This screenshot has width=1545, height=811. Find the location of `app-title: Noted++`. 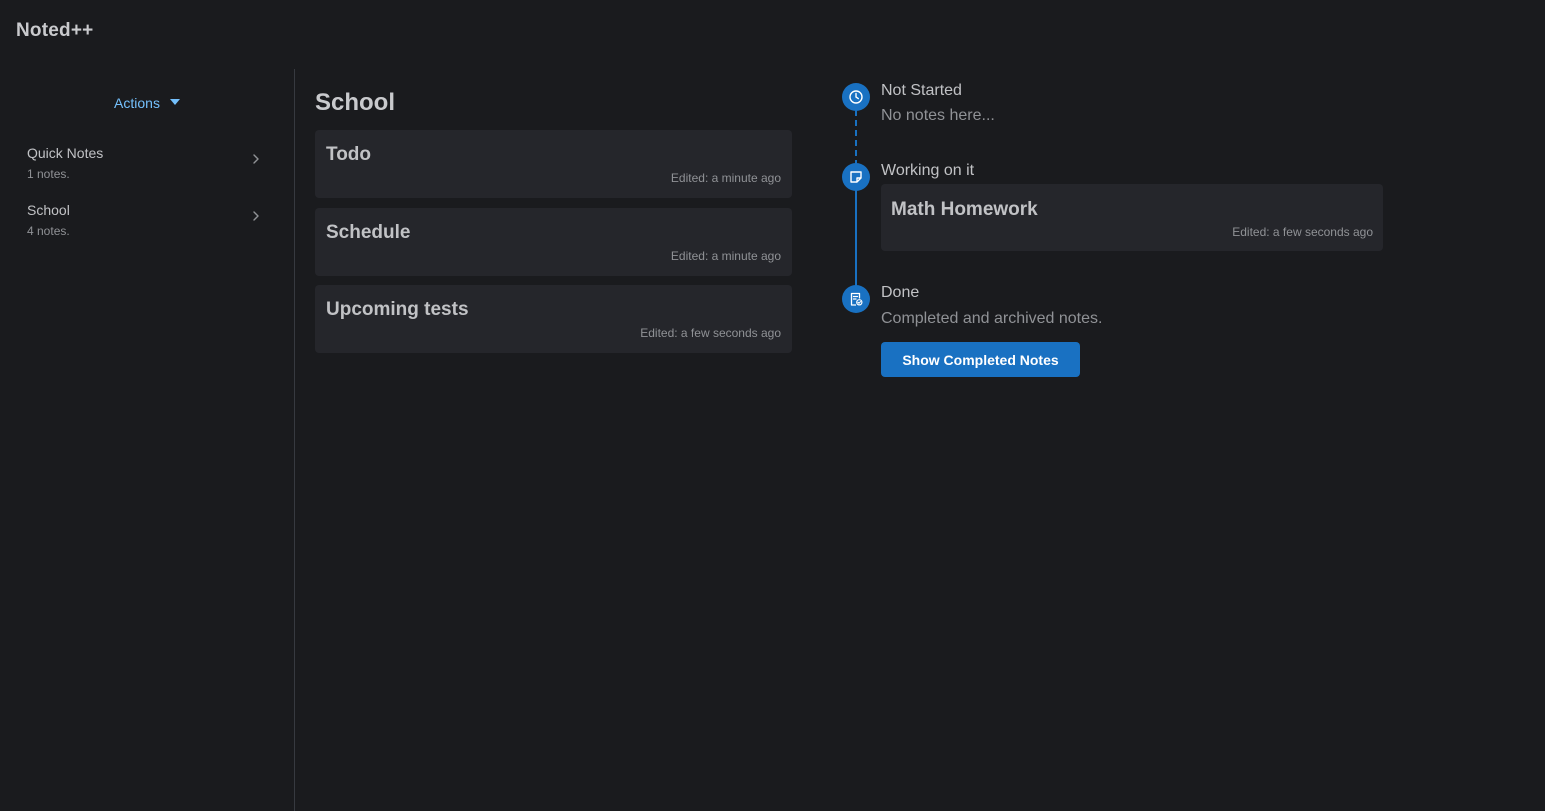

app-title: Noted++ is located at coordinates (55, 30).